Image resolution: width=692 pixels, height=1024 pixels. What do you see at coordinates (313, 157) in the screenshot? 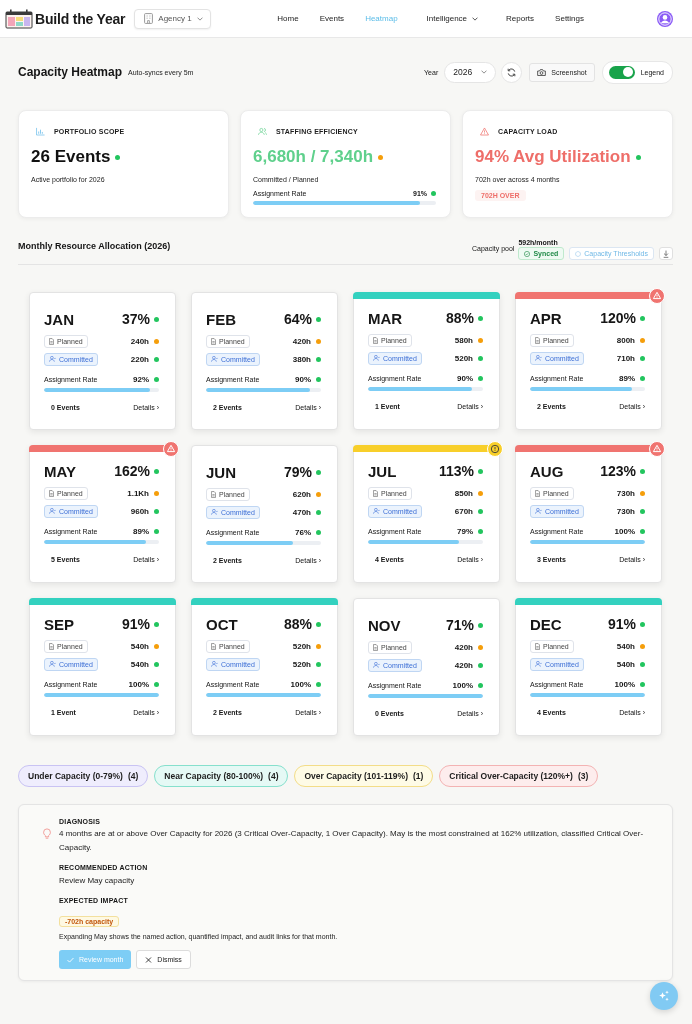
I see `metric-value: 6,680h / 7,340h` at bounding box center [313, 157].